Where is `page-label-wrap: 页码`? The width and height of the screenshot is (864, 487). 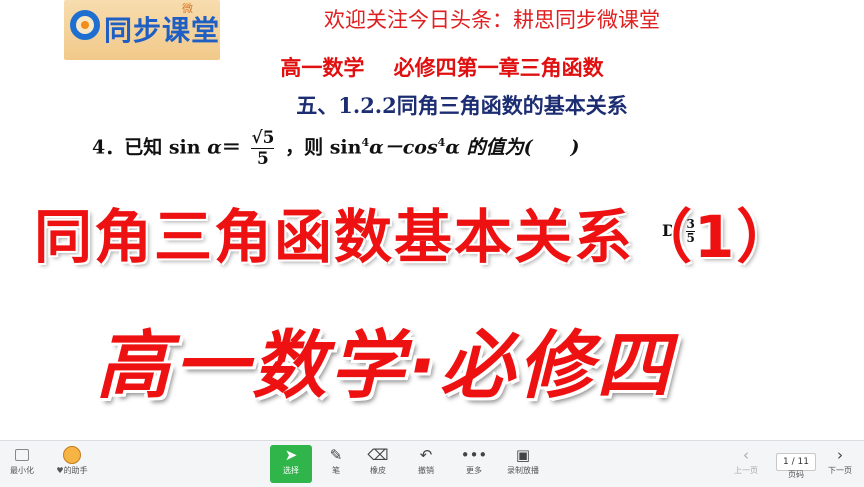
page-label-wrap: 页码 is located at coordinates (796, 476).